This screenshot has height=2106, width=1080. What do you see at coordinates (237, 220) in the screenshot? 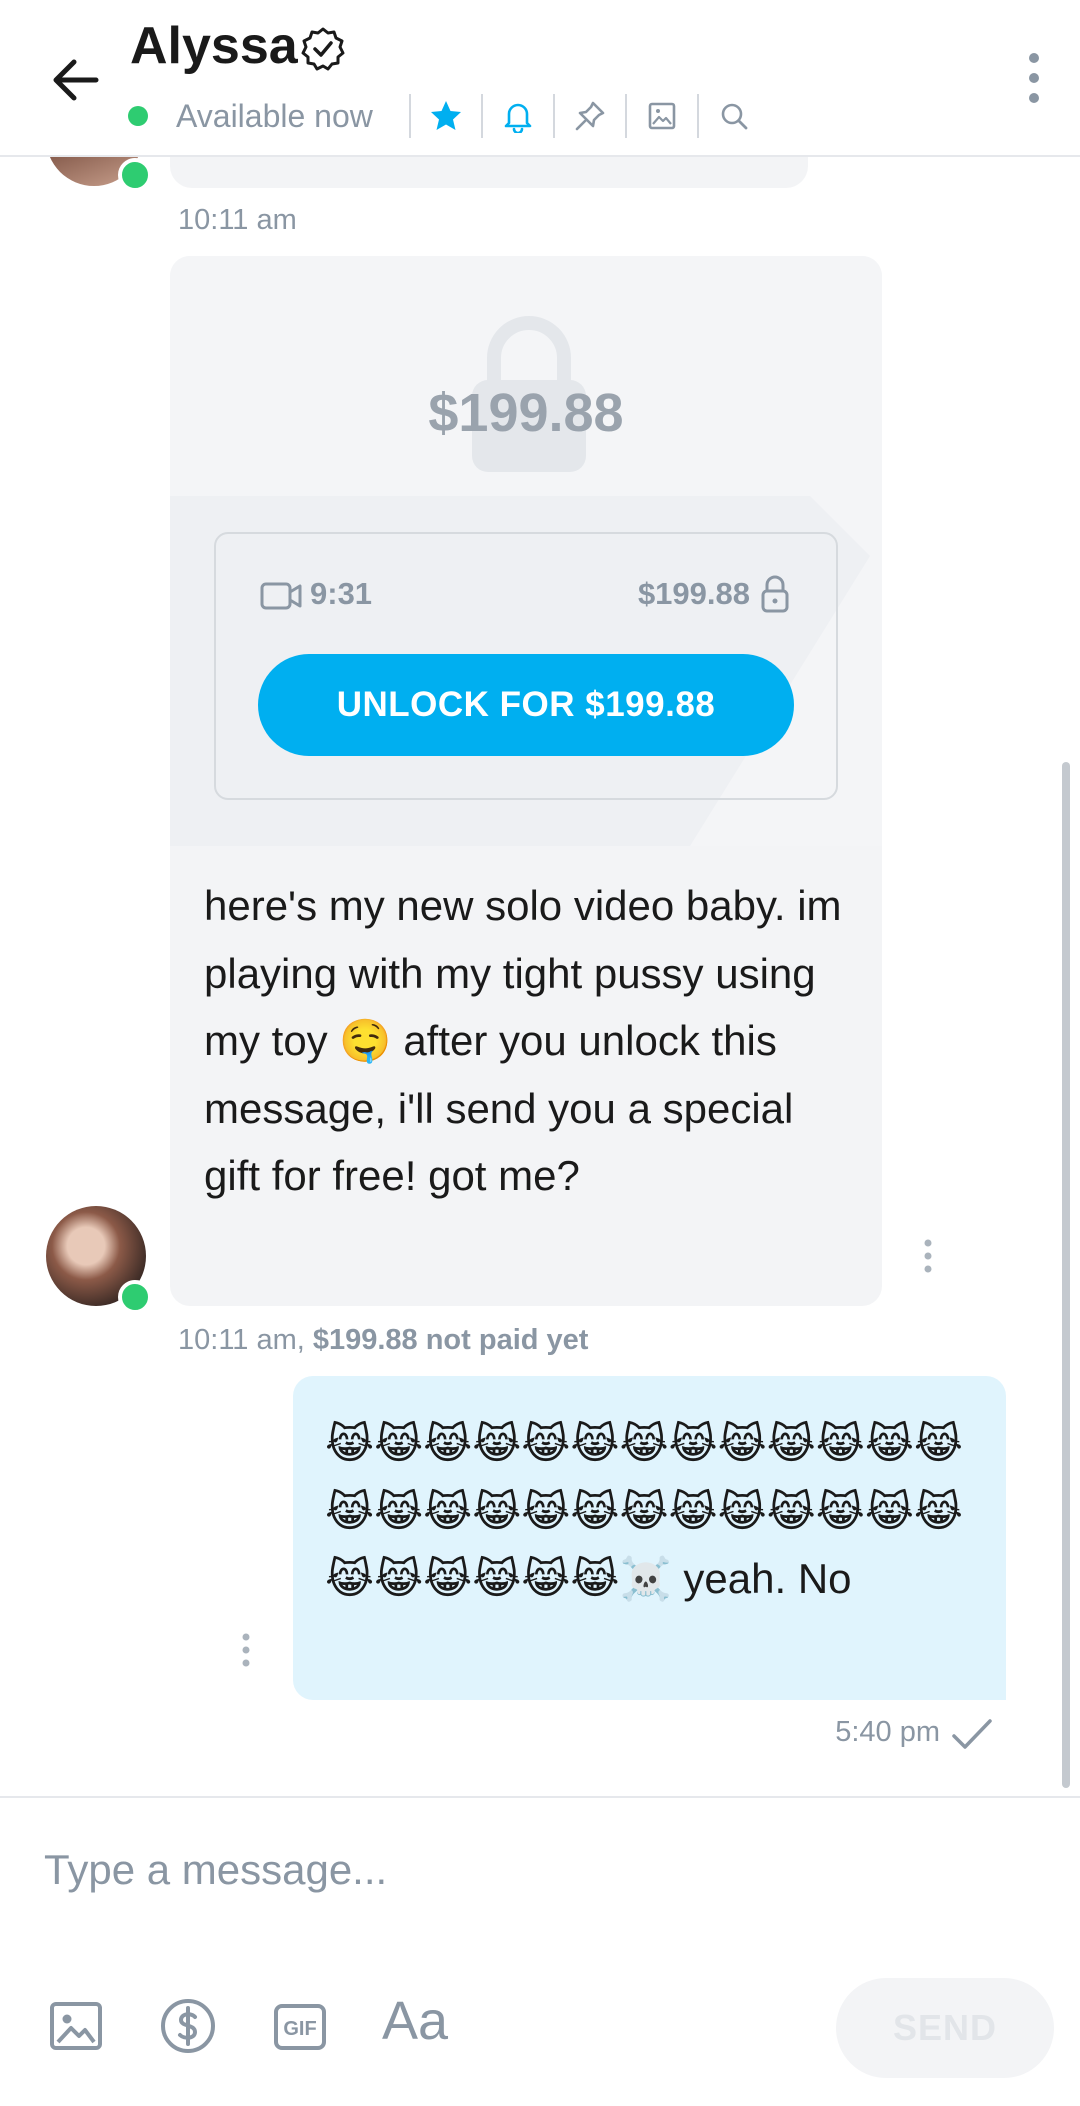
I see `message-time: 10:11 am` at bounding box center [237, 220].